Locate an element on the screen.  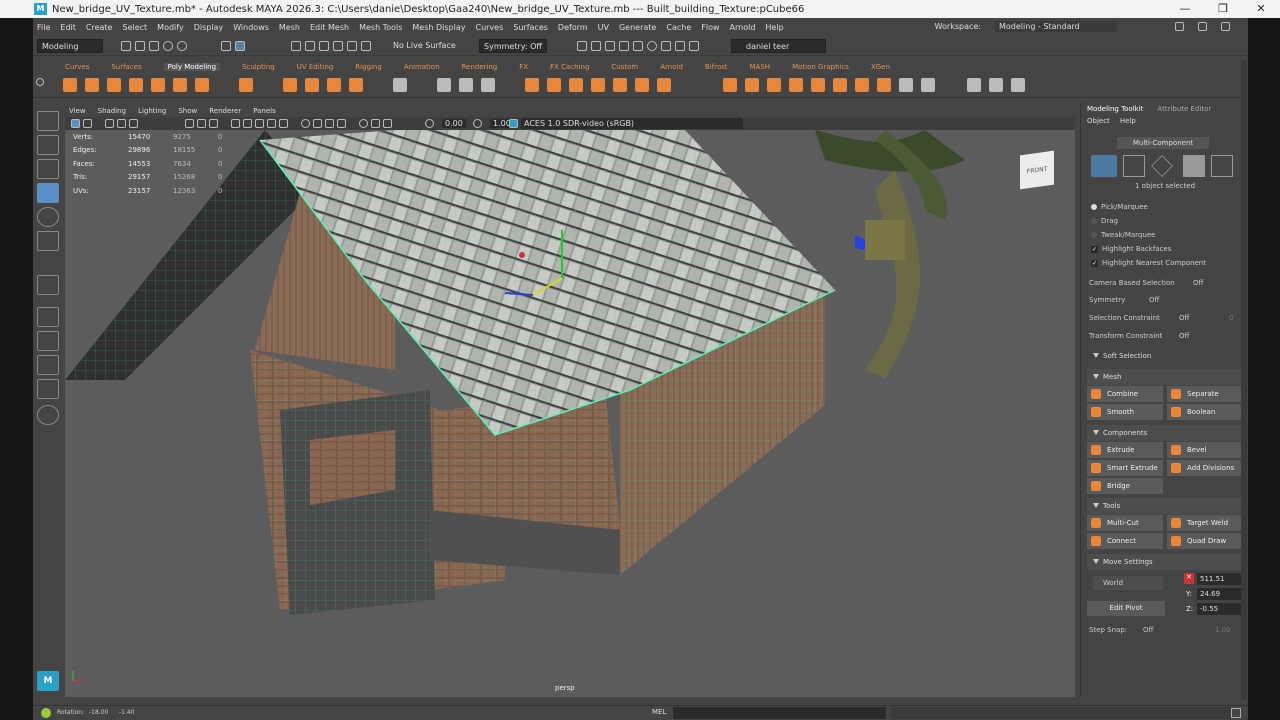
poly-cube-icon is located at coordinates (92, 85).